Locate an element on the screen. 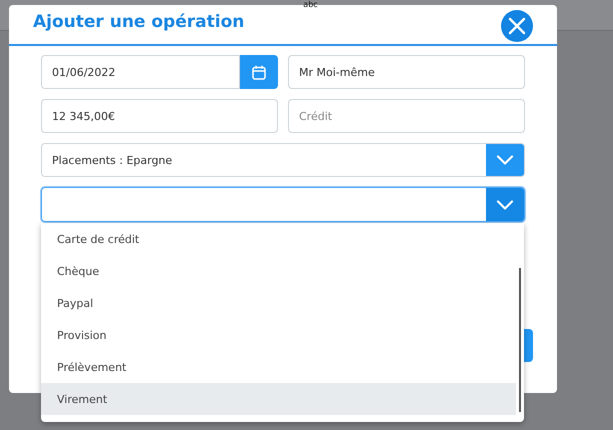 Image resolution: width=613 pixels, height=430 pixels. calendar-icon is located at coordinates (259, 72).